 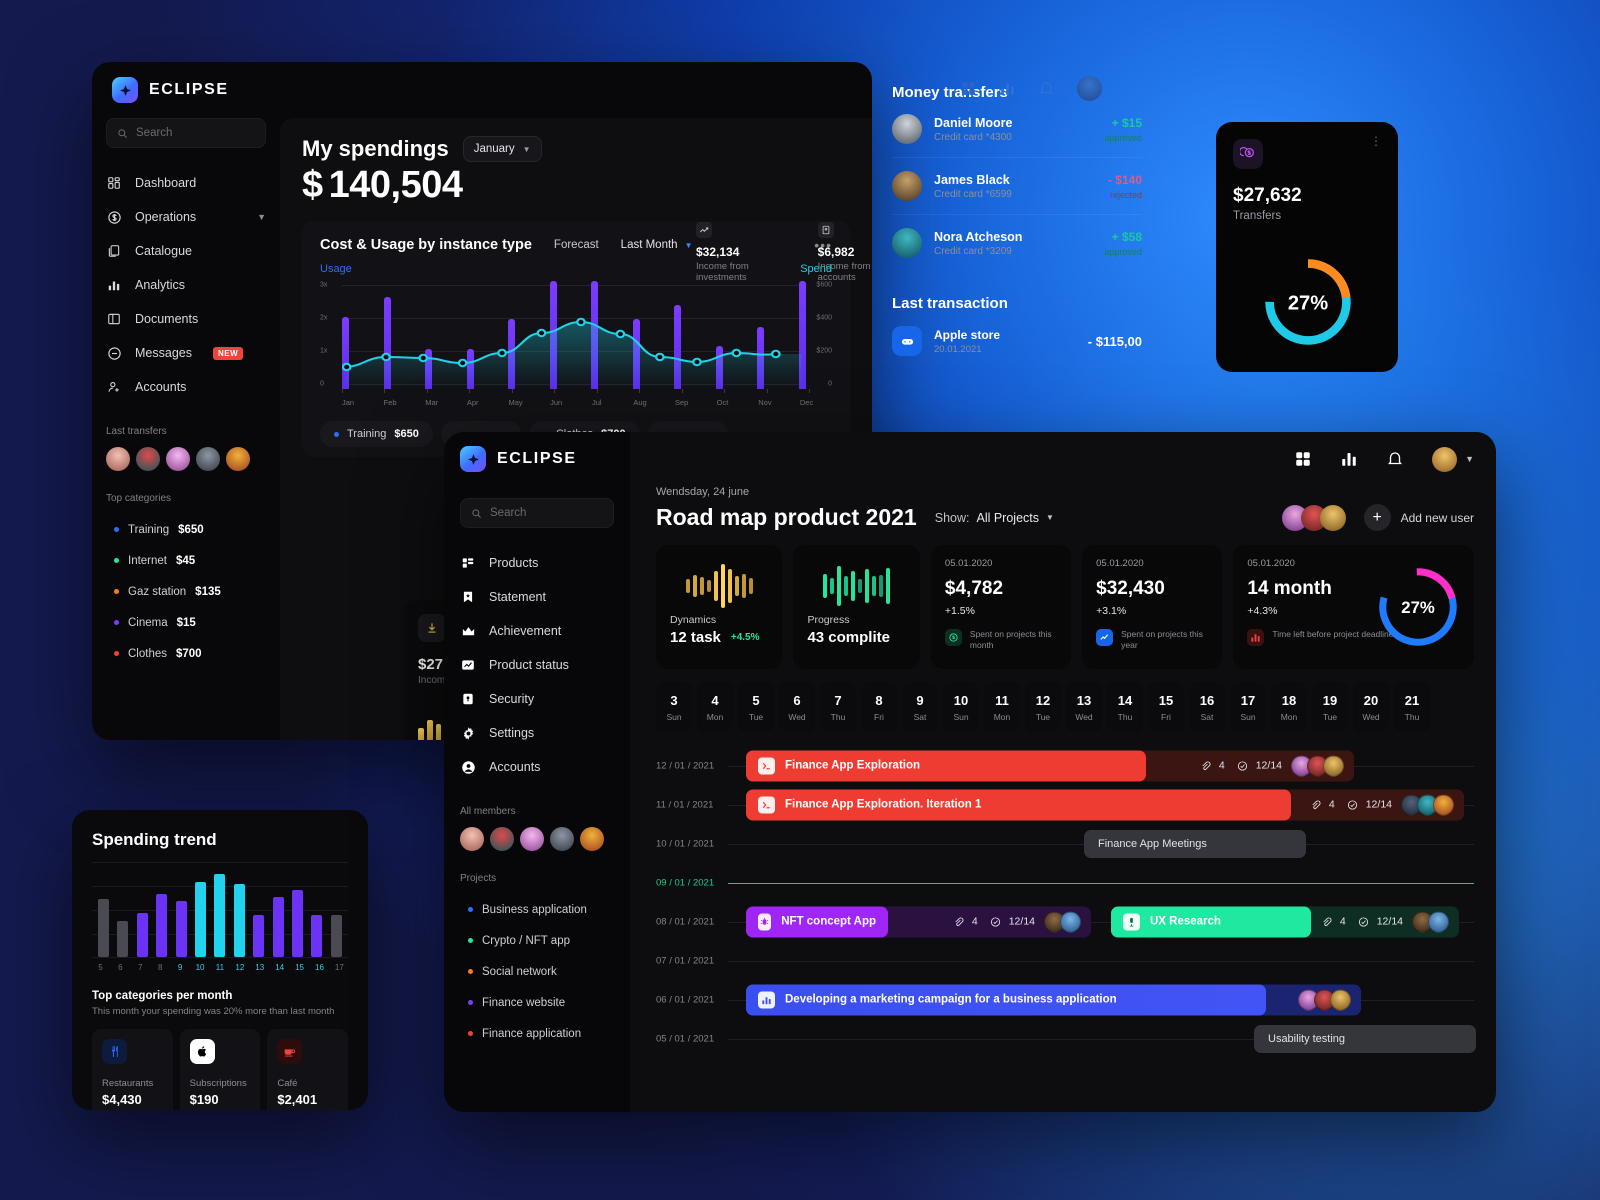 I want to click on day-cell: 13 Wed, so click(x=1084, y=707).